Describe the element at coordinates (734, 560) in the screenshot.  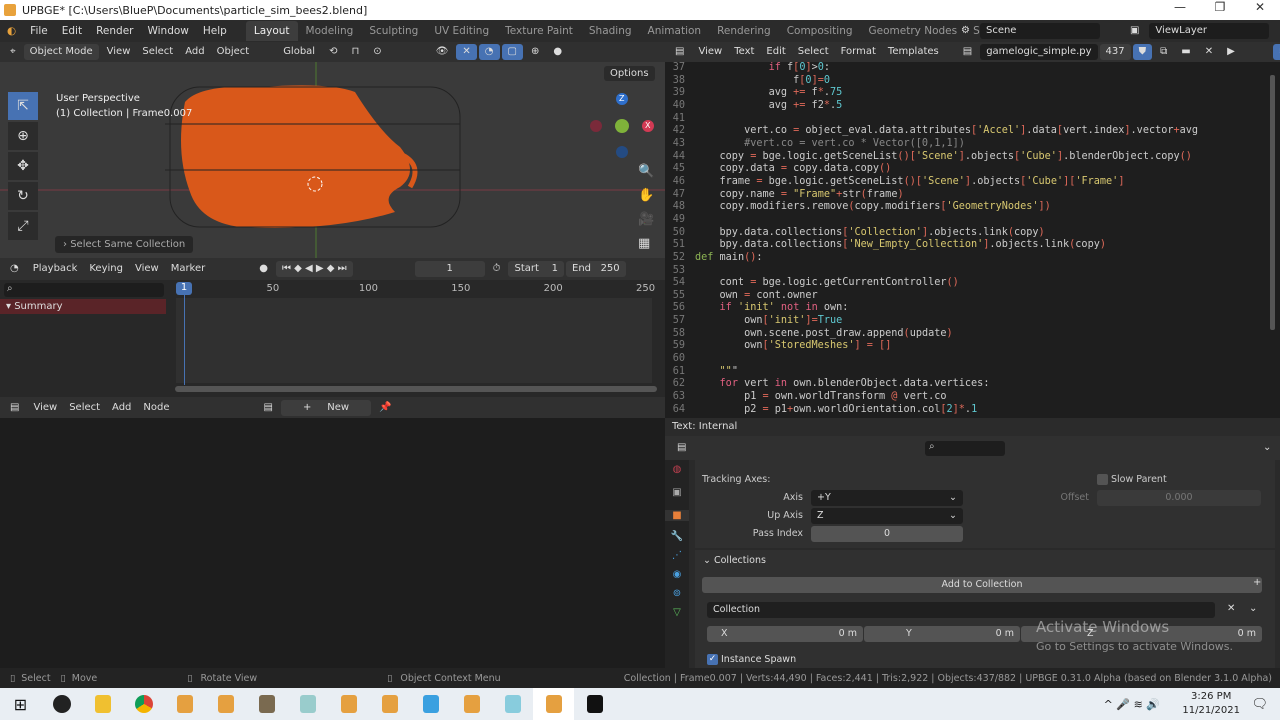
I see `collections-panel-header: ⌄ Collections` at that location.